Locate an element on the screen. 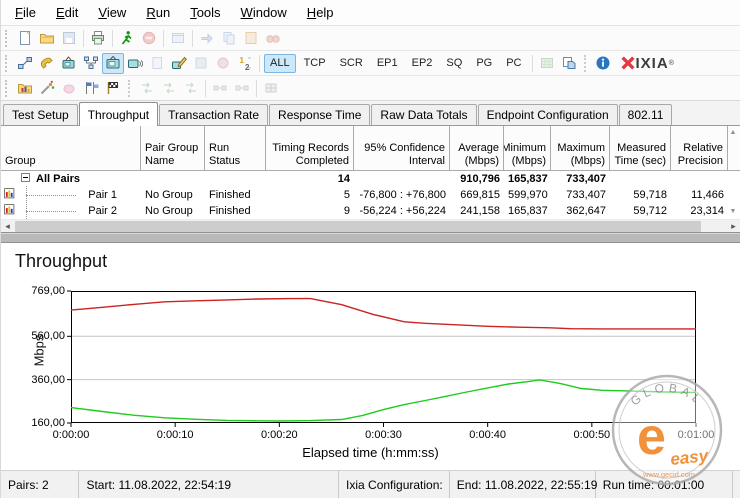 The height and width of the screenshot is (498, 740). column-header-pair-group-name: Pair Group Name is located at coordinates (173, 148).